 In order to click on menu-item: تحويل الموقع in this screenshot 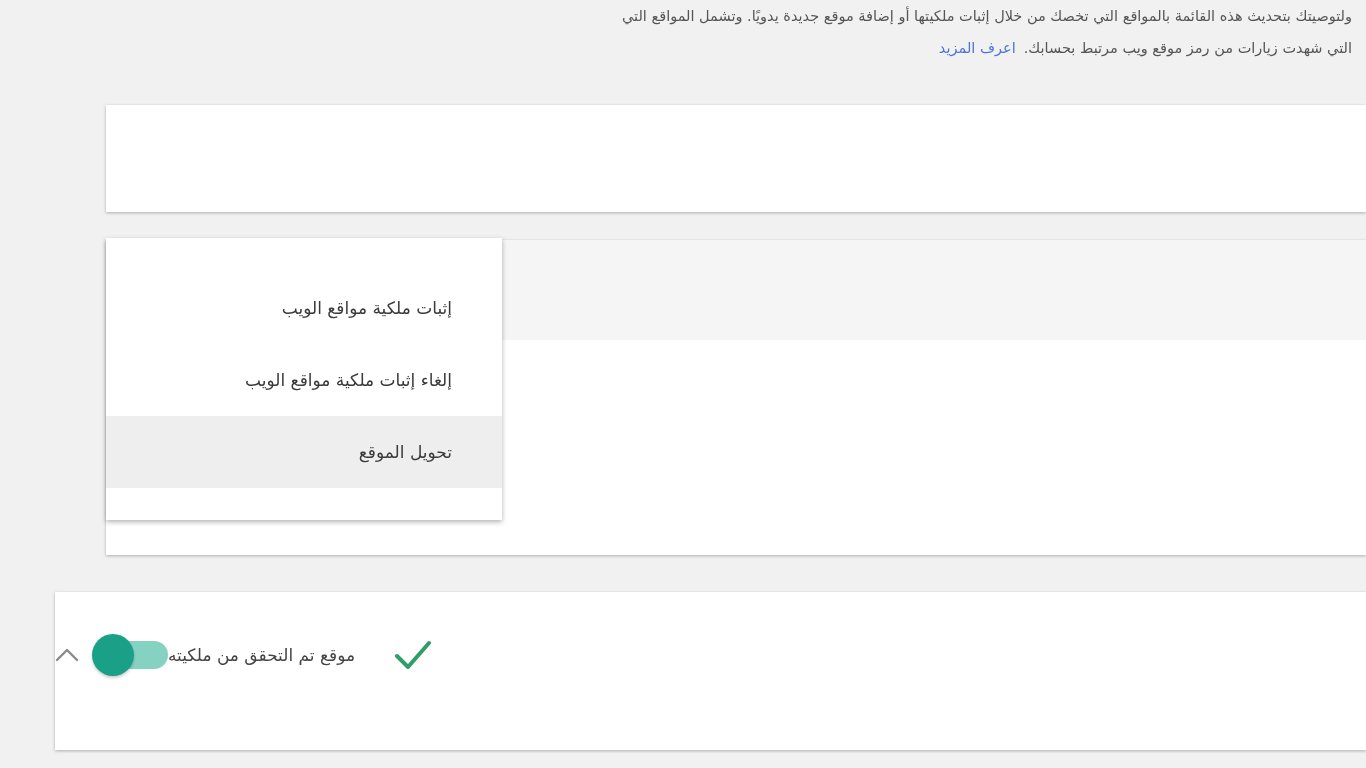, I will do `click(304, 452)`.